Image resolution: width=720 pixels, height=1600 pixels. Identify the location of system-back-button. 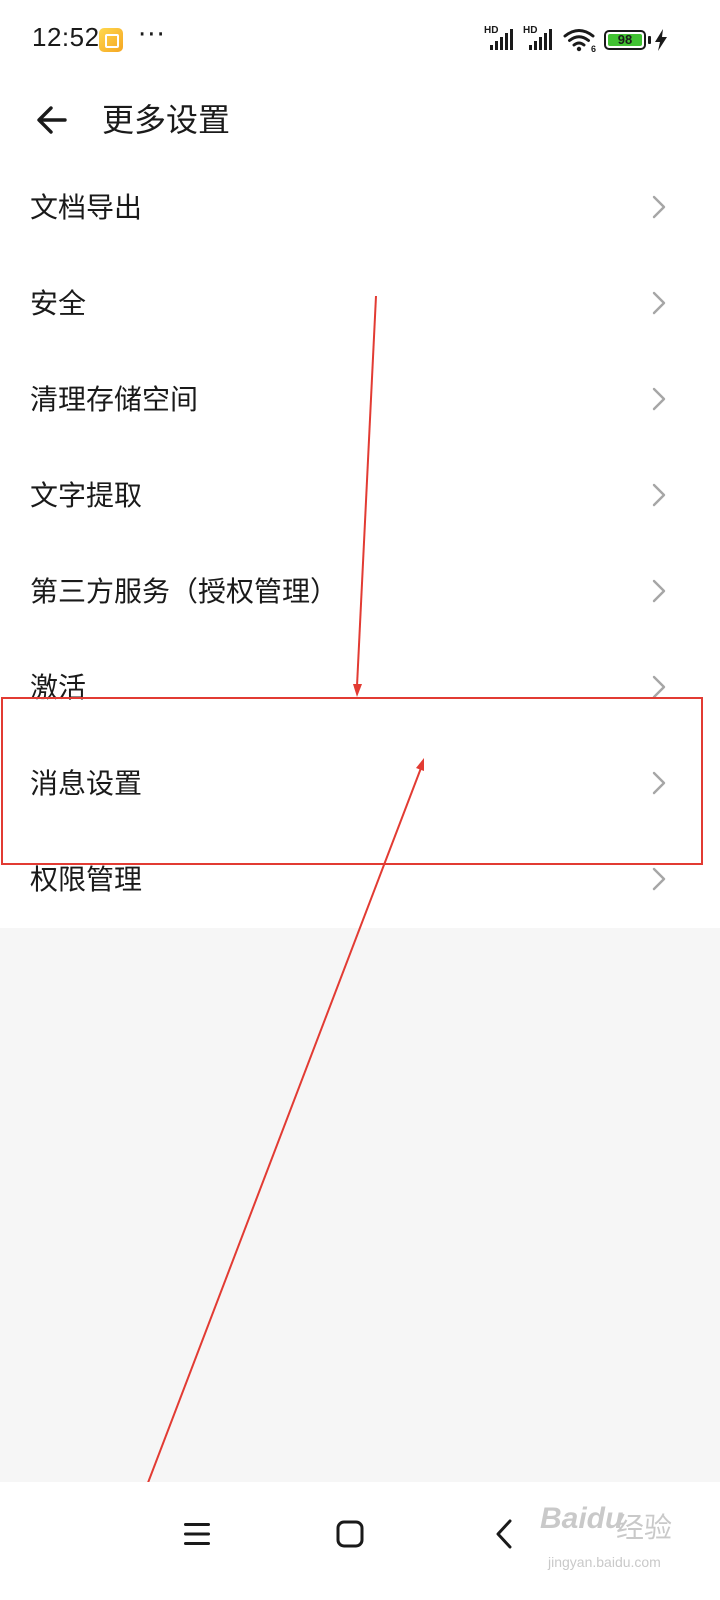
(504, 1534).